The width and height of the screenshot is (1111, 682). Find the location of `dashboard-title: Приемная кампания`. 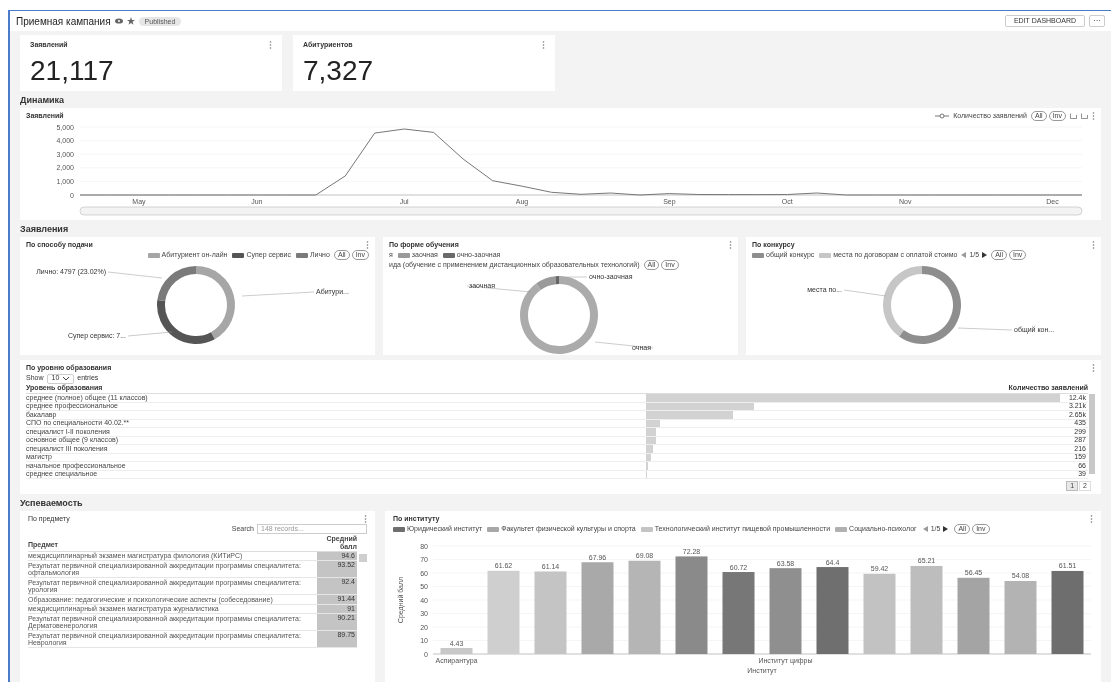

dashboard-title: Приемная кампания is located at coordinates (63, 21).